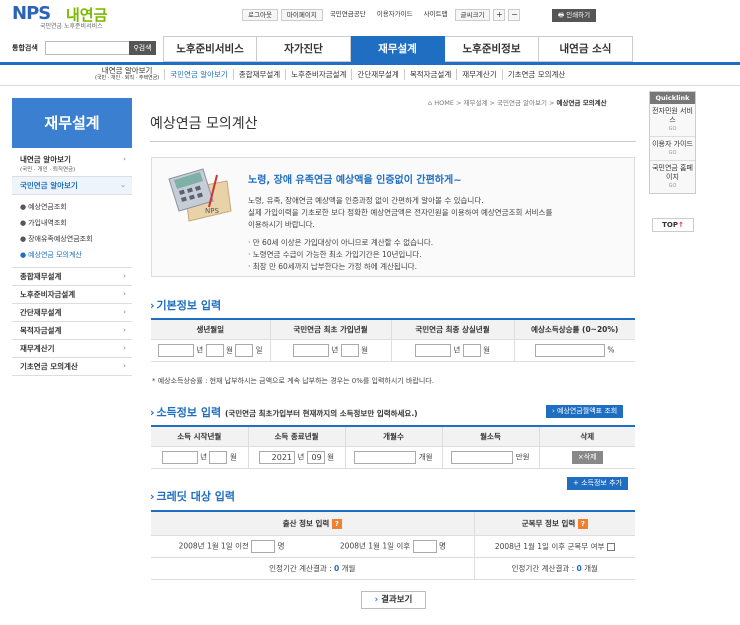 The image size is (740, 625). What do you see at coordinates (210, 49) in the screenshot?
I see `gnb-retirement-service: 노후준비서비스` at bounding box center [210, 49].